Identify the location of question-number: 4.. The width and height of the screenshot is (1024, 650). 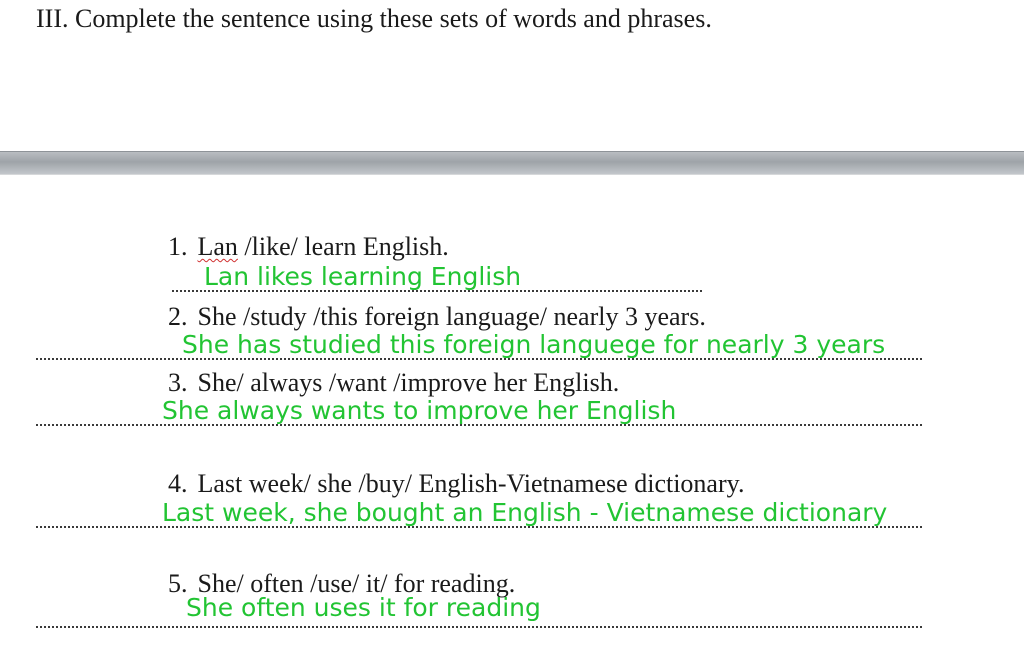
(178, 483).